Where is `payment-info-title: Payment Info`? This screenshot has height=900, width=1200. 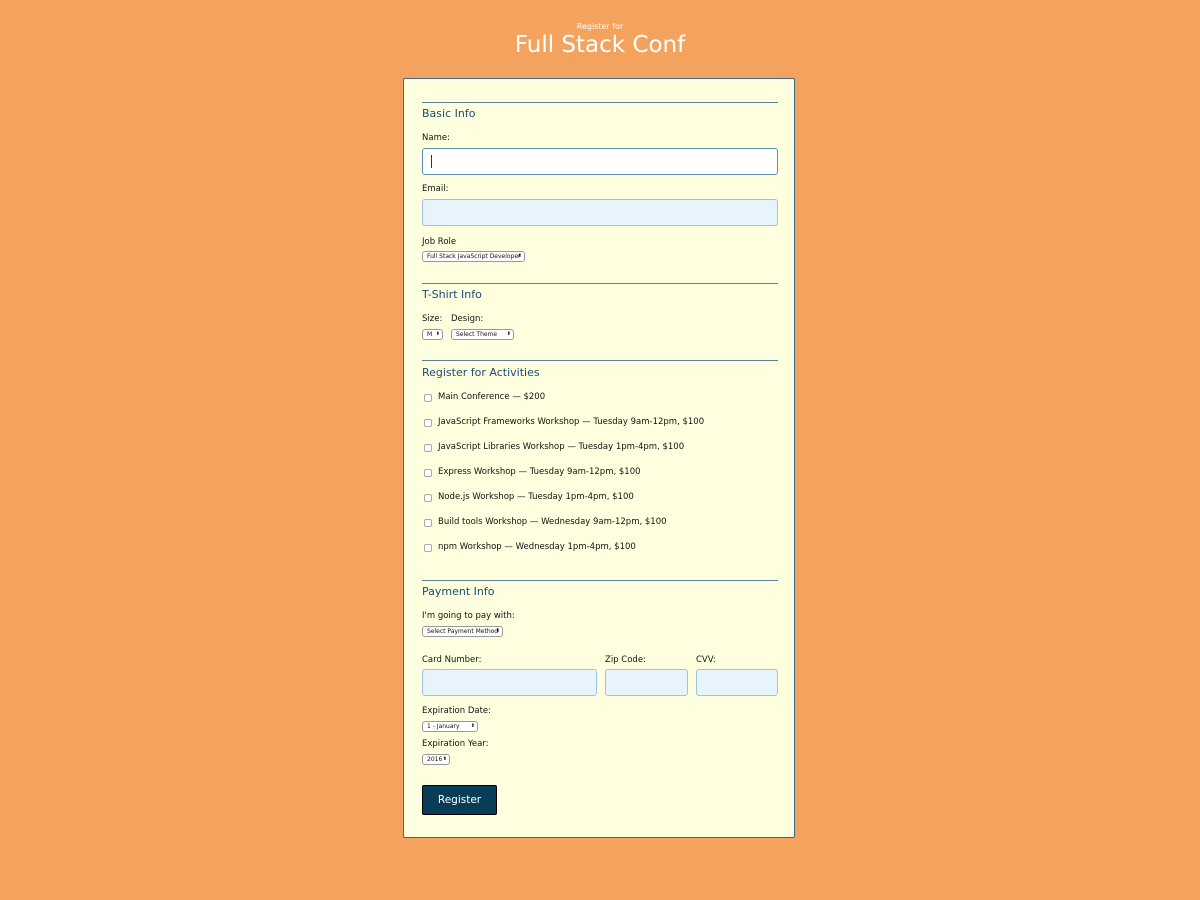
payment-info-title: Payment Info is located at coordinates (458, 591).